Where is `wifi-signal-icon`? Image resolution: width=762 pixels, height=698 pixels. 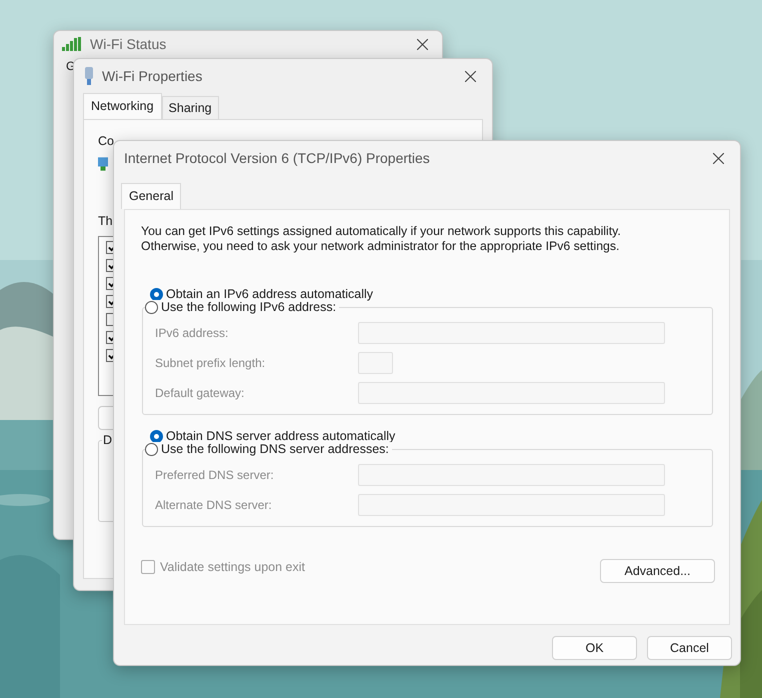 wifi-signal-icon is located at coordinates (72, 44).